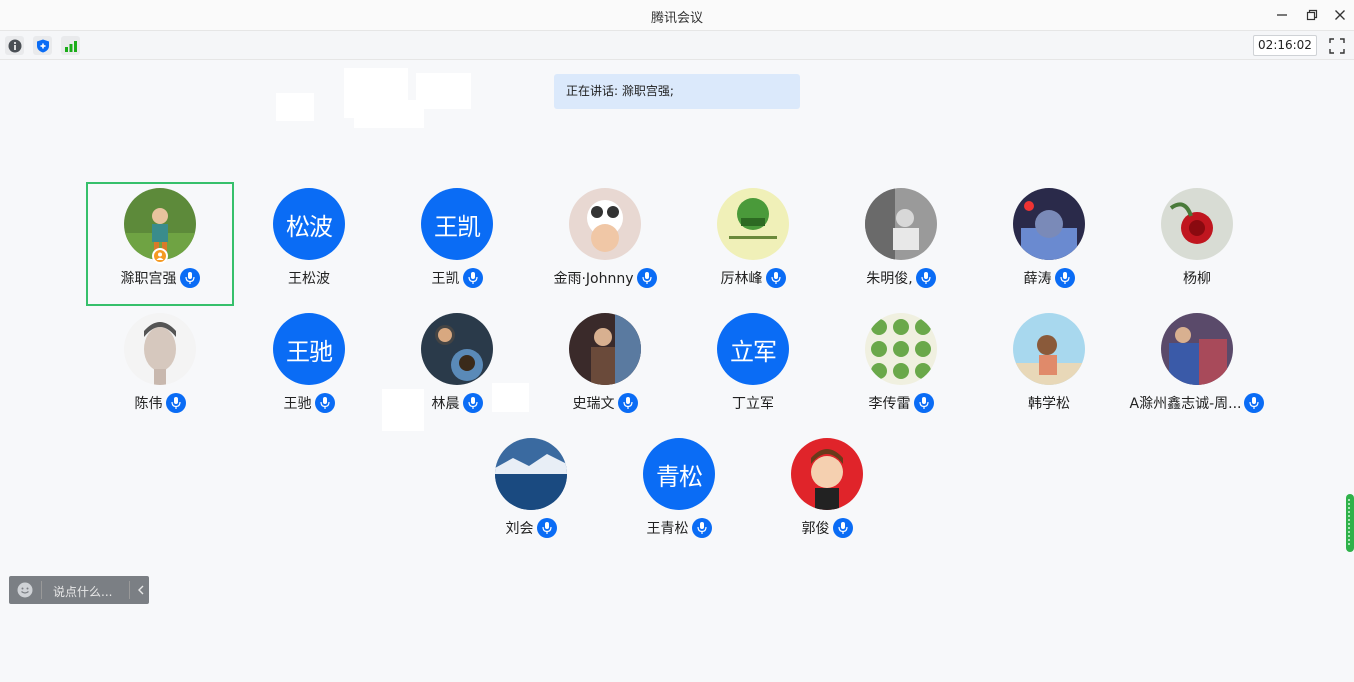 The height and width of the screenshot is (682, 1354). What do you see at coordinates (679, 474) in the screenshot?
I see `avatar: 青松` at bounding box center [679, 474].